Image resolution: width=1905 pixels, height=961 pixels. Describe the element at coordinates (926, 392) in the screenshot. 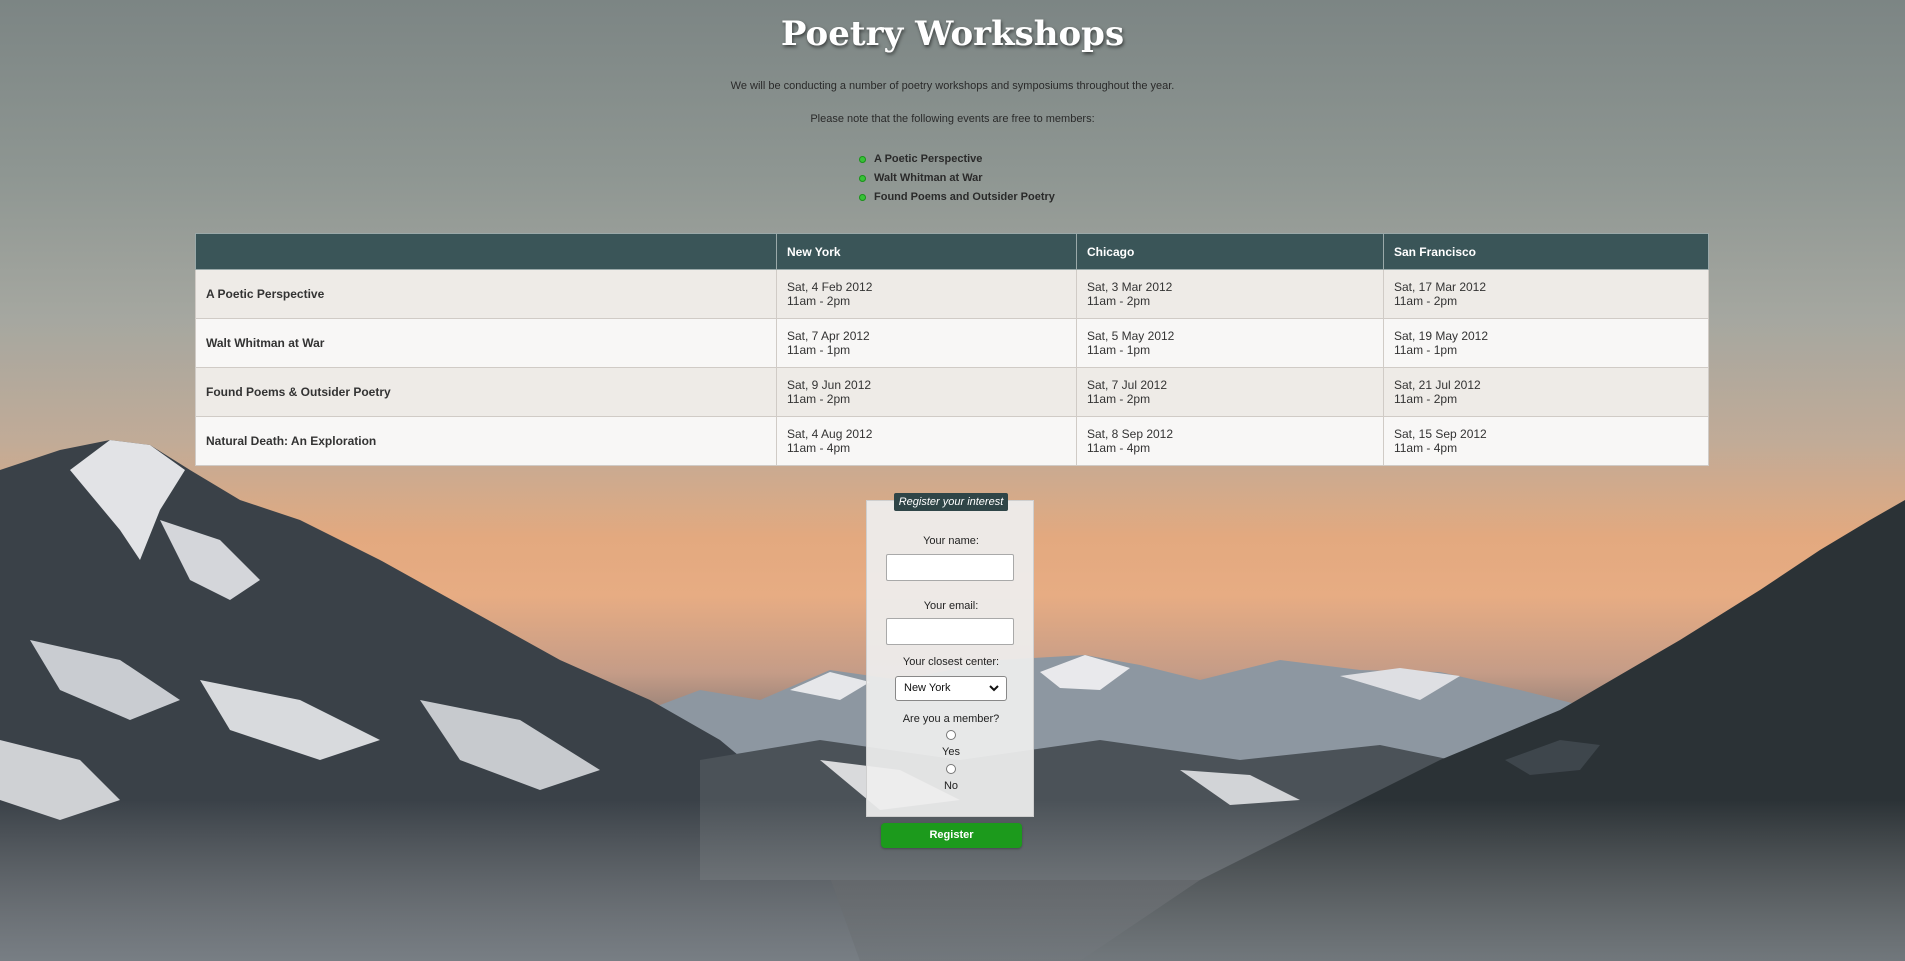

I see `session-cell: Sat, 9 Jun 2012 11am - 2pm` at that location.